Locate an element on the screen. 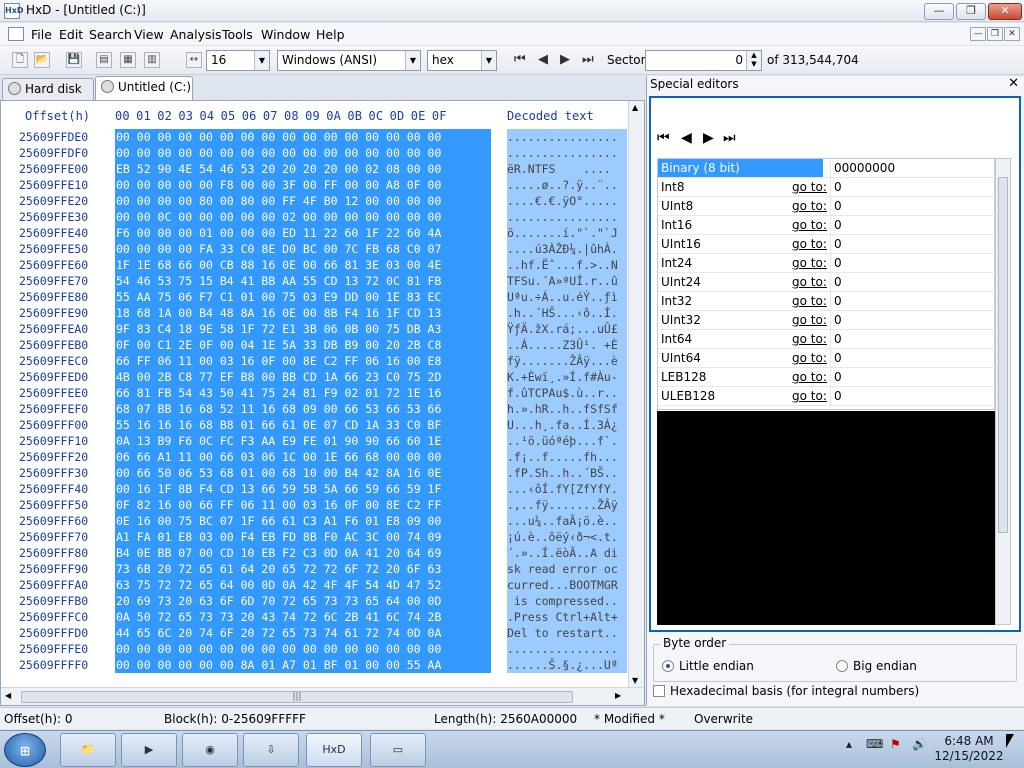 This screenshot has height=768, width=1024. inspector-row: Int24 go to: 0 is located at coordinates (827, 263).